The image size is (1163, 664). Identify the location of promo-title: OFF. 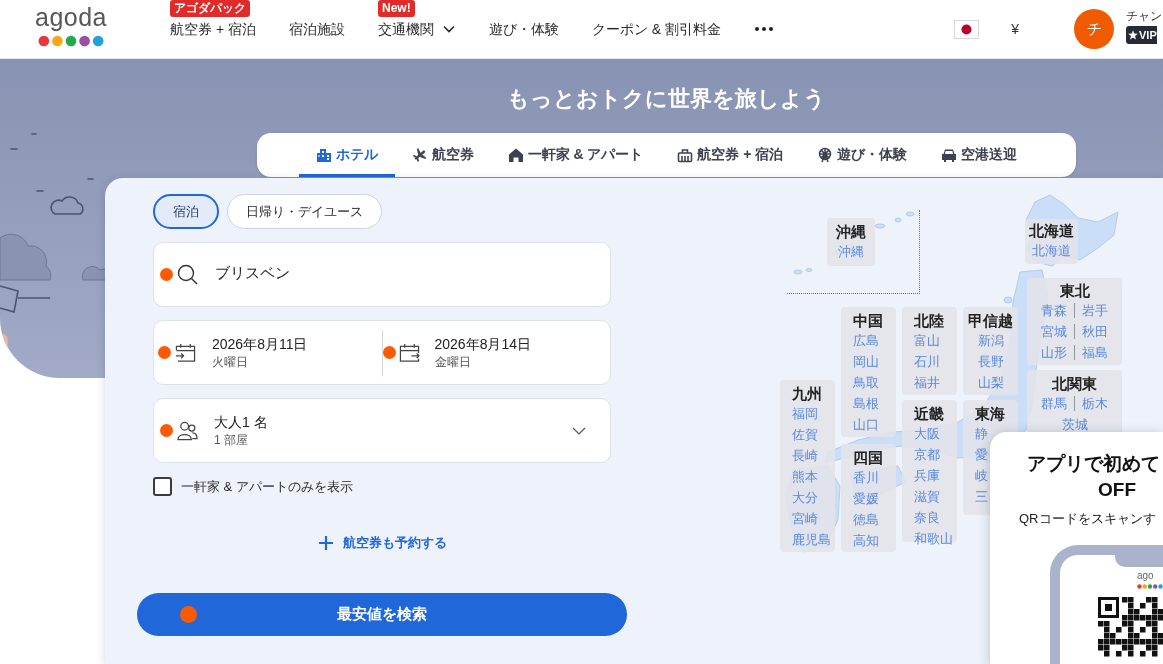
(1117, 490).